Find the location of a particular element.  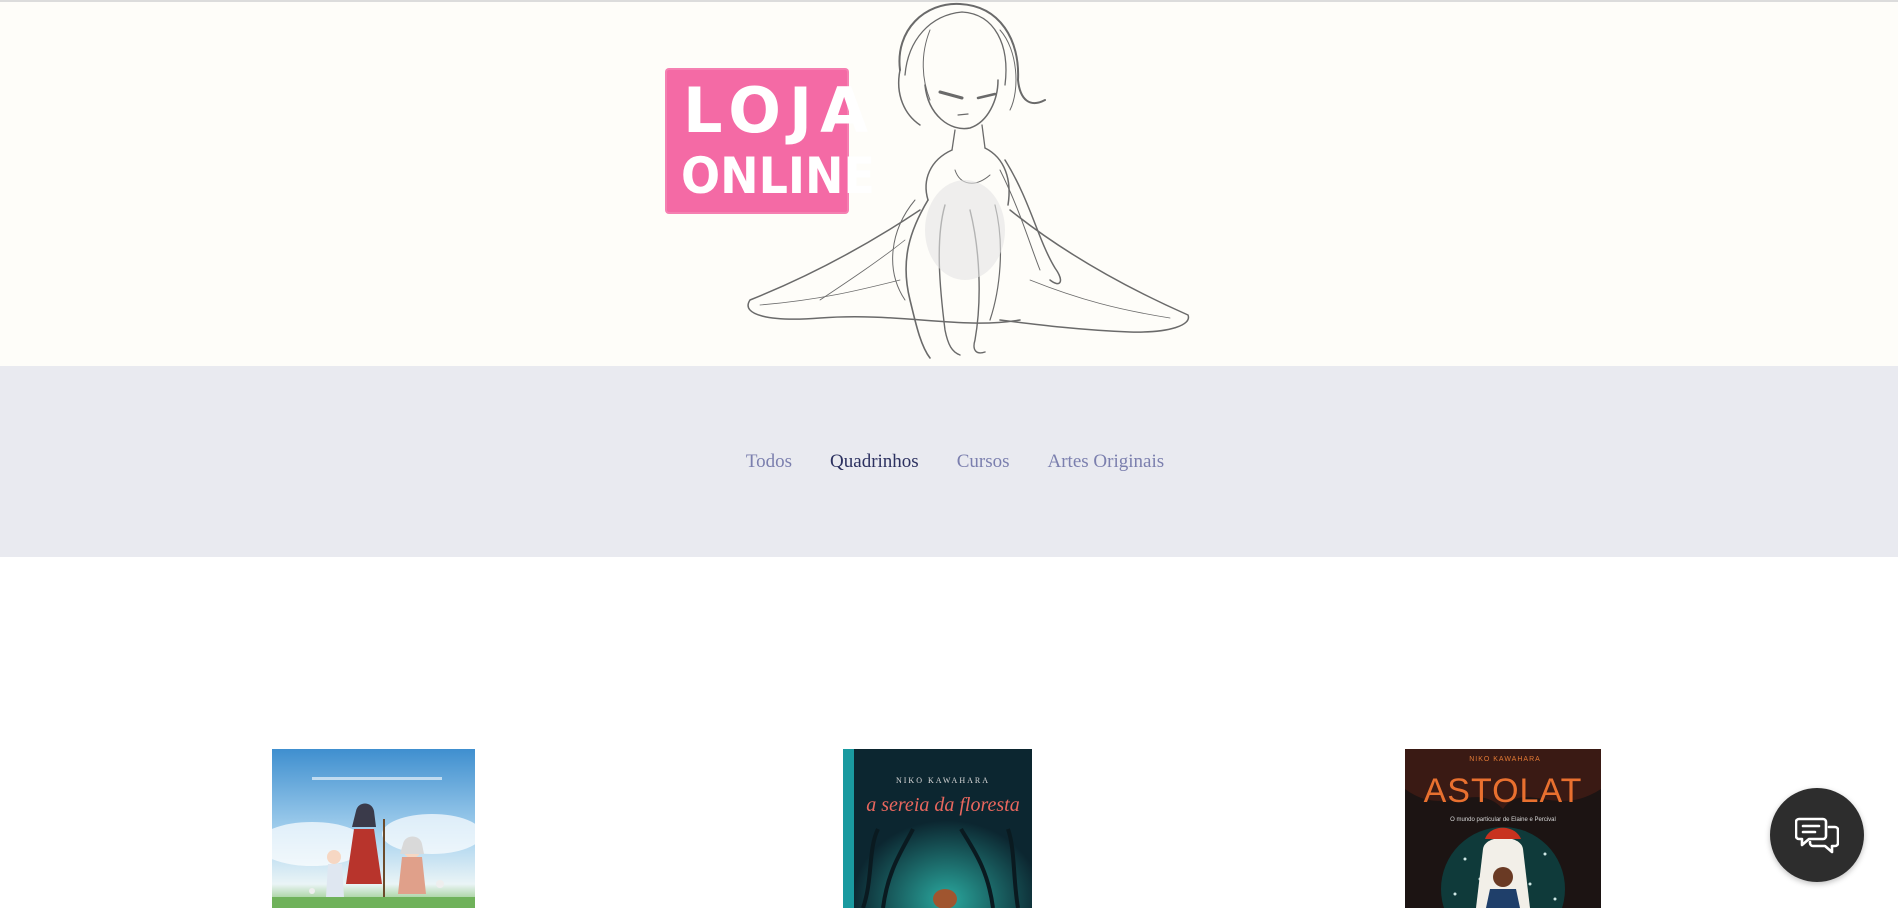

nav-link-cursos: Cursos is located at coordinates (983, 462).